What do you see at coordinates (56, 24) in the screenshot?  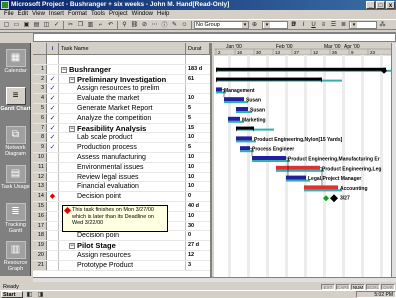 I see `spelling-icon: ✓` at bounding box center [56, 24].